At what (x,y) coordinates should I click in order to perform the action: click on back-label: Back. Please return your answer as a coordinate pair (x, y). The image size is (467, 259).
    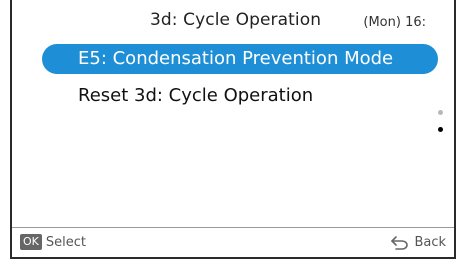
    Looking at the image, I should click on (430, 242).